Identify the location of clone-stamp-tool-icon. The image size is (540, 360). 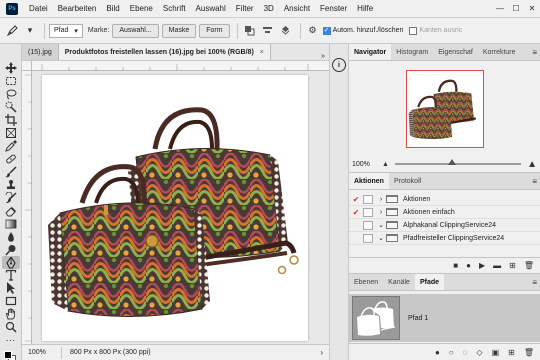
(11, 185).